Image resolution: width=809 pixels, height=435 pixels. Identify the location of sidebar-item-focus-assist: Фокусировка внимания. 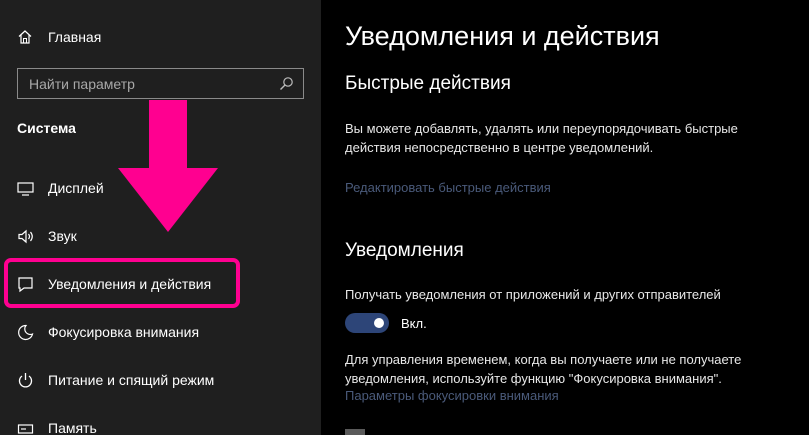
(160, 332).